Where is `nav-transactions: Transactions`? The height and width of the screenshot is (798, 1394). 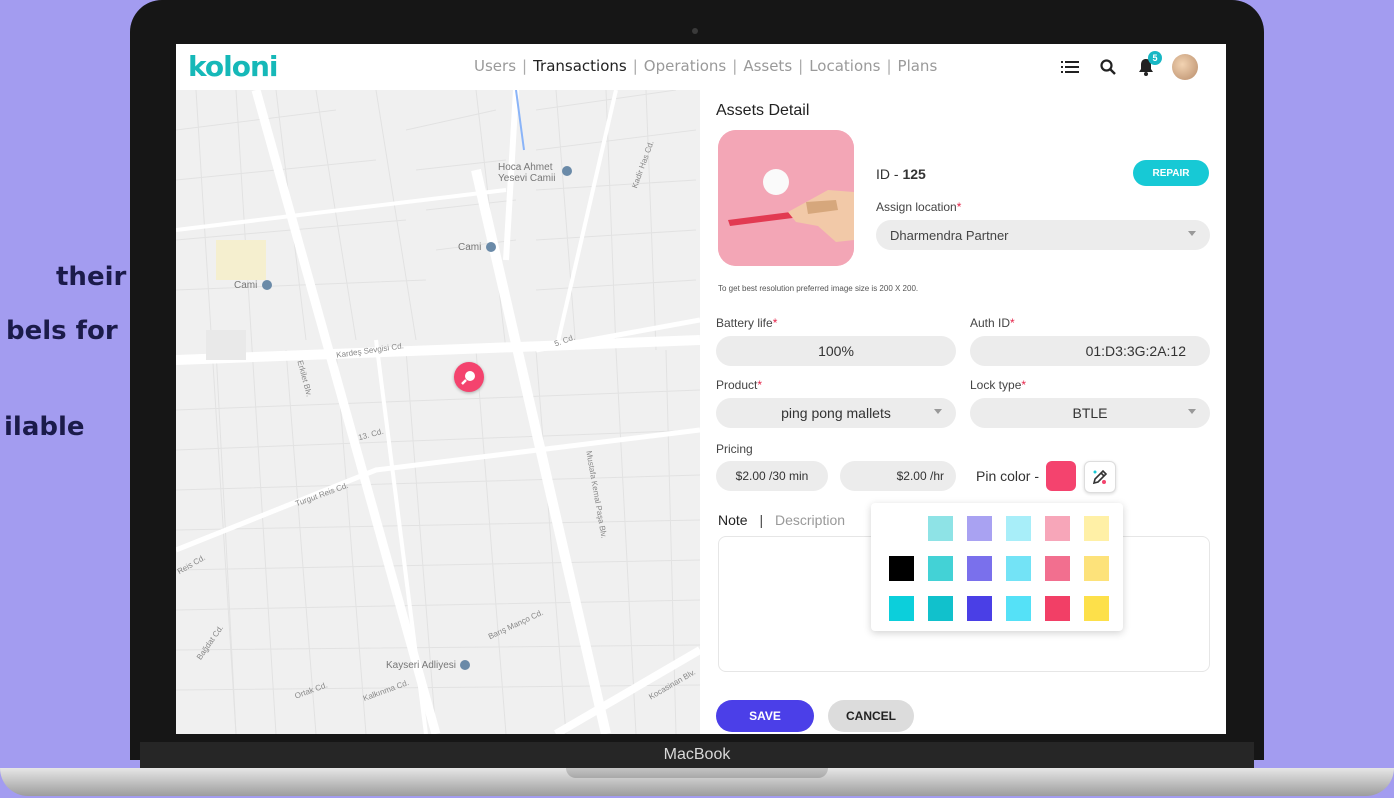
nav-transactions: Transactions is located at coordinates (580, 66).